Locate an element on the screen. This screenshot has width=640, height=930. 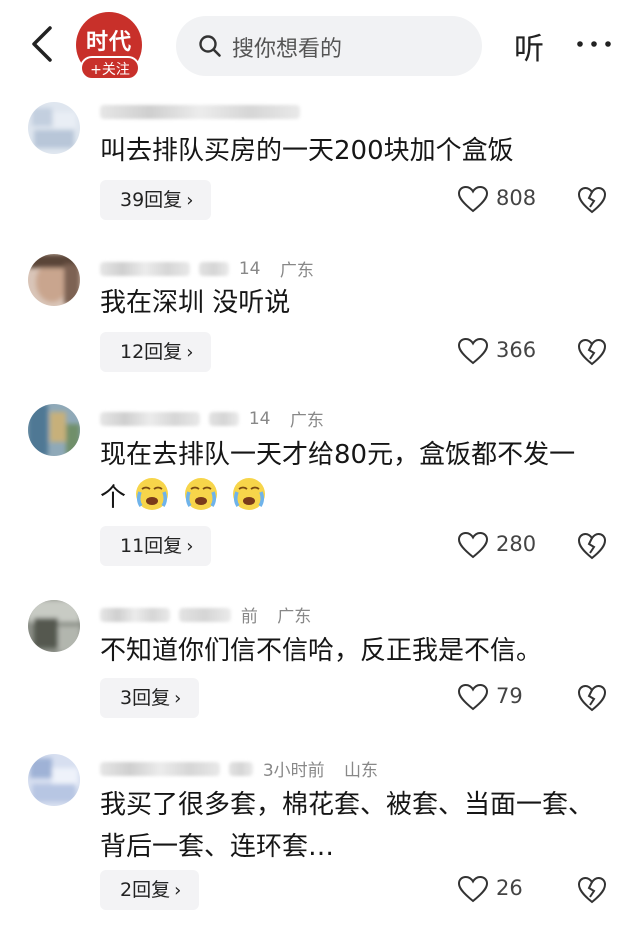
comment-text: 叫去排队买房的一天200块加个盒饭 is located at coordinates (307, 151).